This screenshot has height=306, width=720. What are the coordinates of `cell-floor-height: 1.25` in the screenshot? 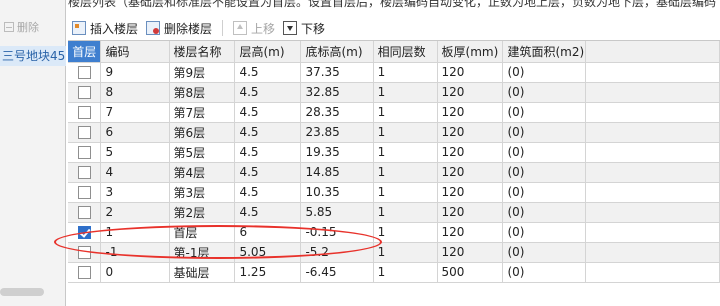 It's located at (268, 272).